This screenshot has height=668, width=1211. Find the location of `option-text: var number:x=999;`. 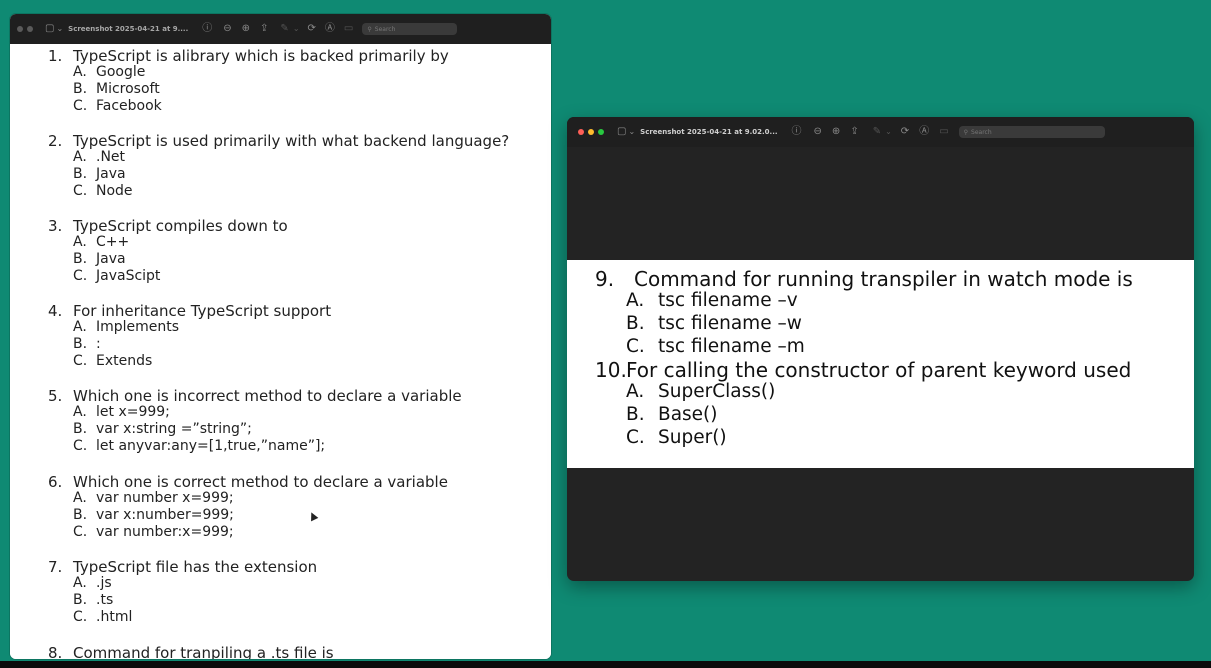

option-text: var number:x=999; is located at coordinates (165, 532).